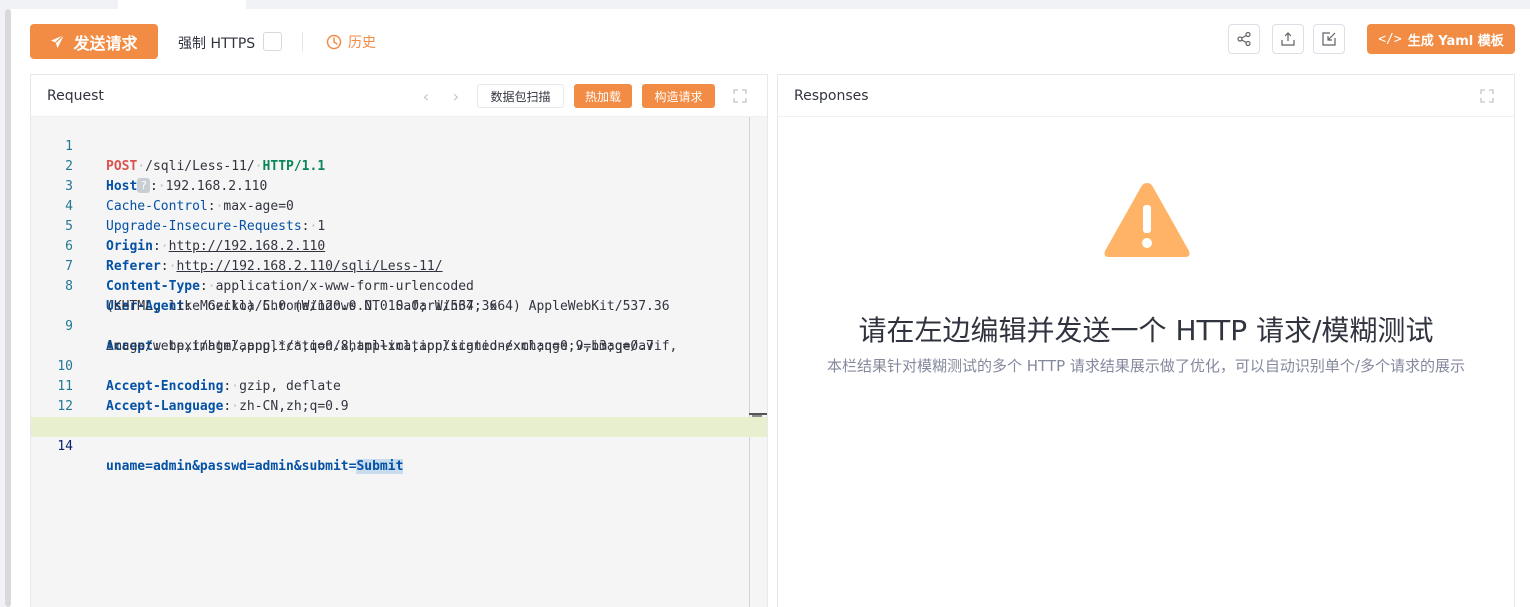 Image resolution: width=1530 pixels, height=607 pixels. Describe the element at coordinates (399, 145) in the screenshot. I see `code-line: 1 POST·/sqli/Less-11/·HTTP/1.1` at that location.